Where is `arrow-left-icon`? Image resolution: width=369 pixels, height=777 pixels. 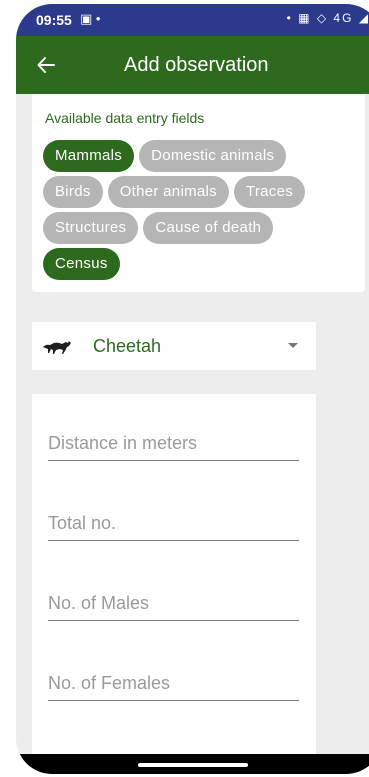
arrow-left-icon is located at coordinates (46, 65).